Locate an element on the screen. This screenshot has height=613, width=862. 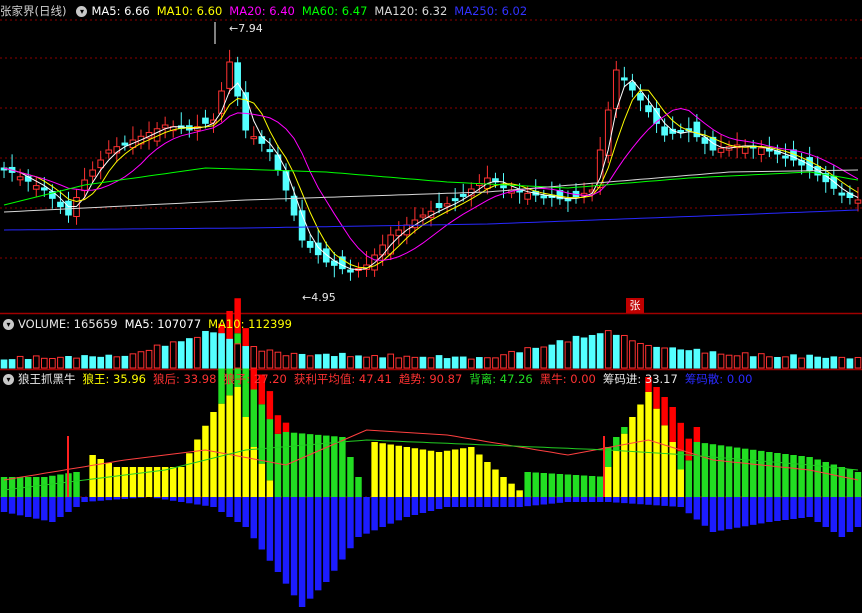
ma60-readout: MA60: 6.47 is located at coordinates (334, 11).